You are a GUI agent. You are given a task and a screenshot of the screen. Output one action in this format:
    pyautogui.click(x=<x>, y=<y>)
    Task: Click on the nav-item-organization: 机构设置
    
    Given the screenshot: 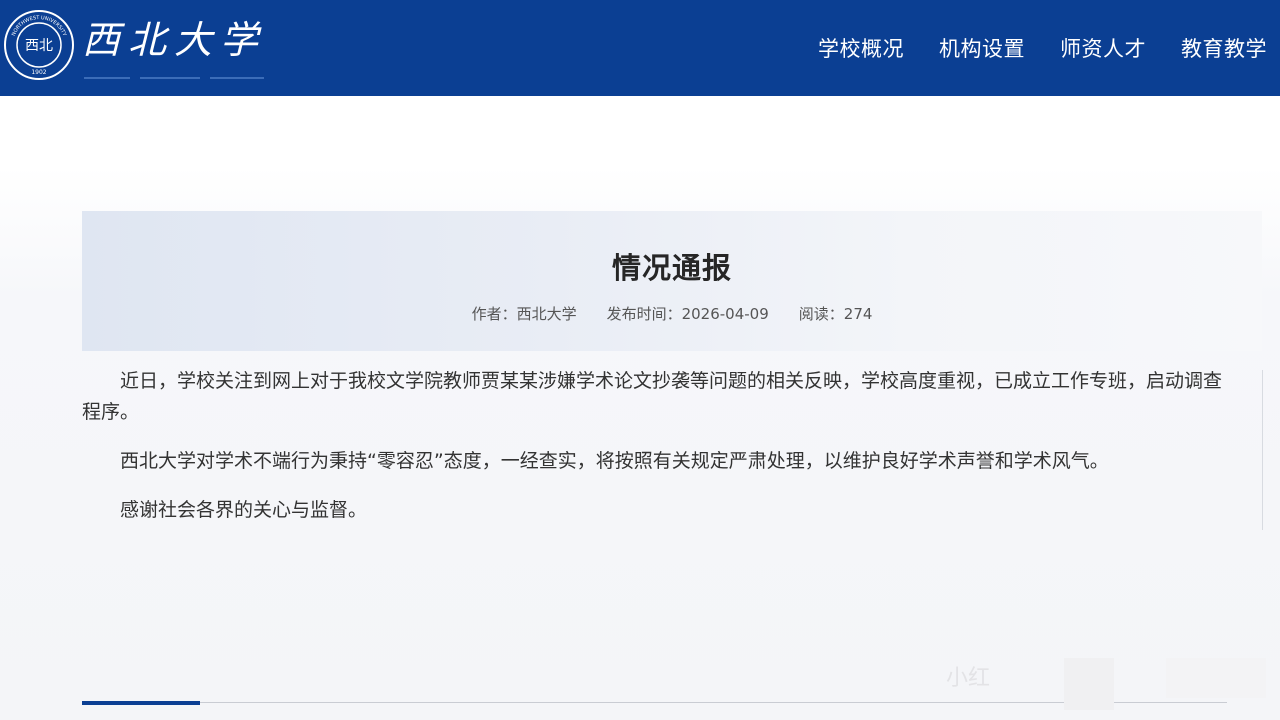 What is the action you would take?
    pyautogui.click(x=982, y=48)
    